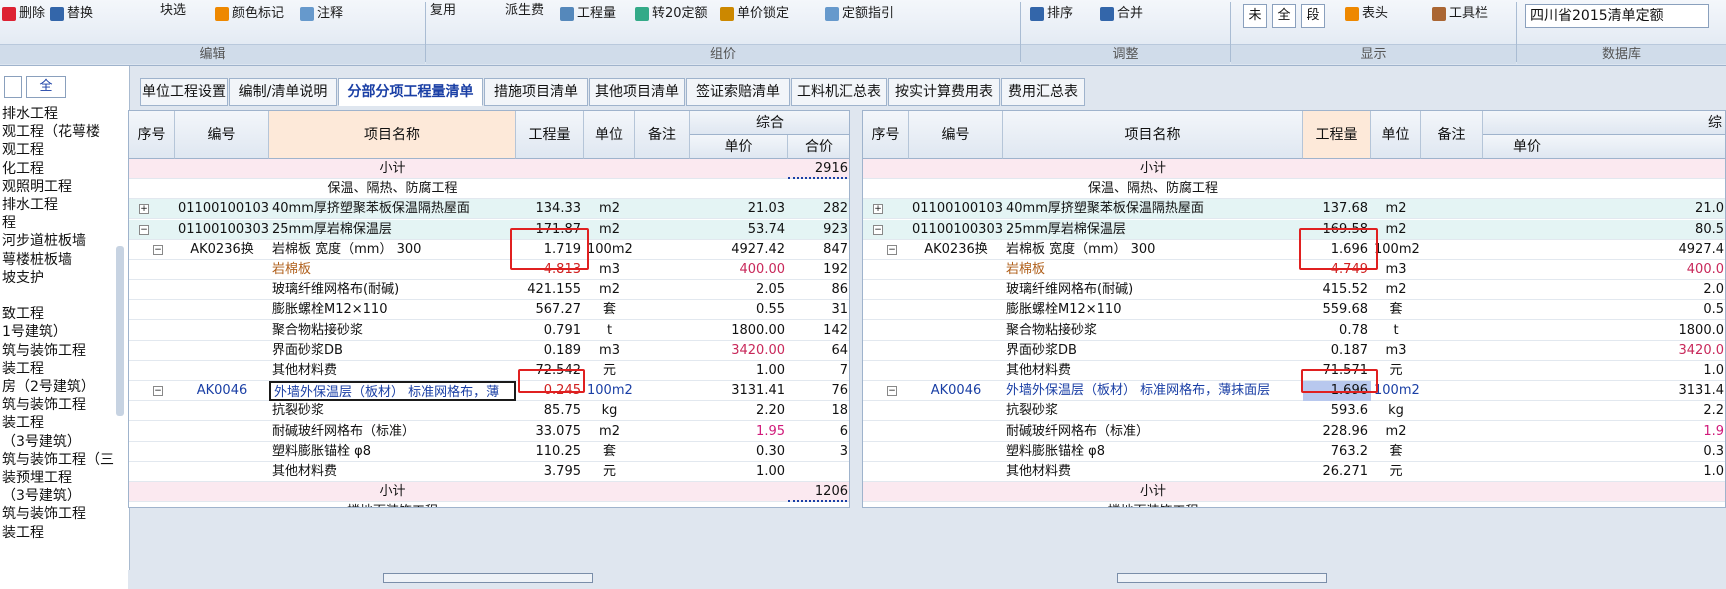 The image size is (1726, 589). What do you see at coordinates (44, 405) in the screenshot?
I see `tree-item: 筑与装饰工程` at bounding box center [44, 405].